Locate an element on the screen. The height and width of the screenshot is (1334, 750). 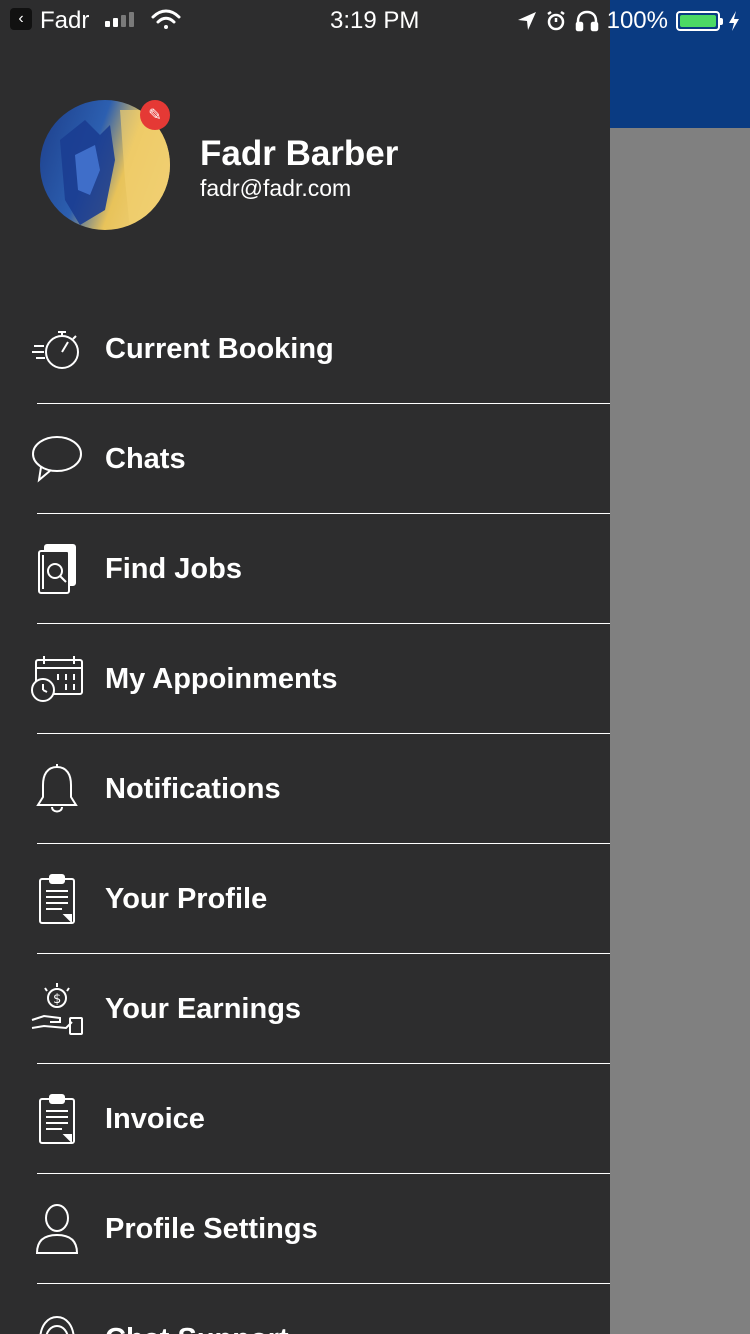
status-time: 3:19 PM is located at coordinates (375, 20).